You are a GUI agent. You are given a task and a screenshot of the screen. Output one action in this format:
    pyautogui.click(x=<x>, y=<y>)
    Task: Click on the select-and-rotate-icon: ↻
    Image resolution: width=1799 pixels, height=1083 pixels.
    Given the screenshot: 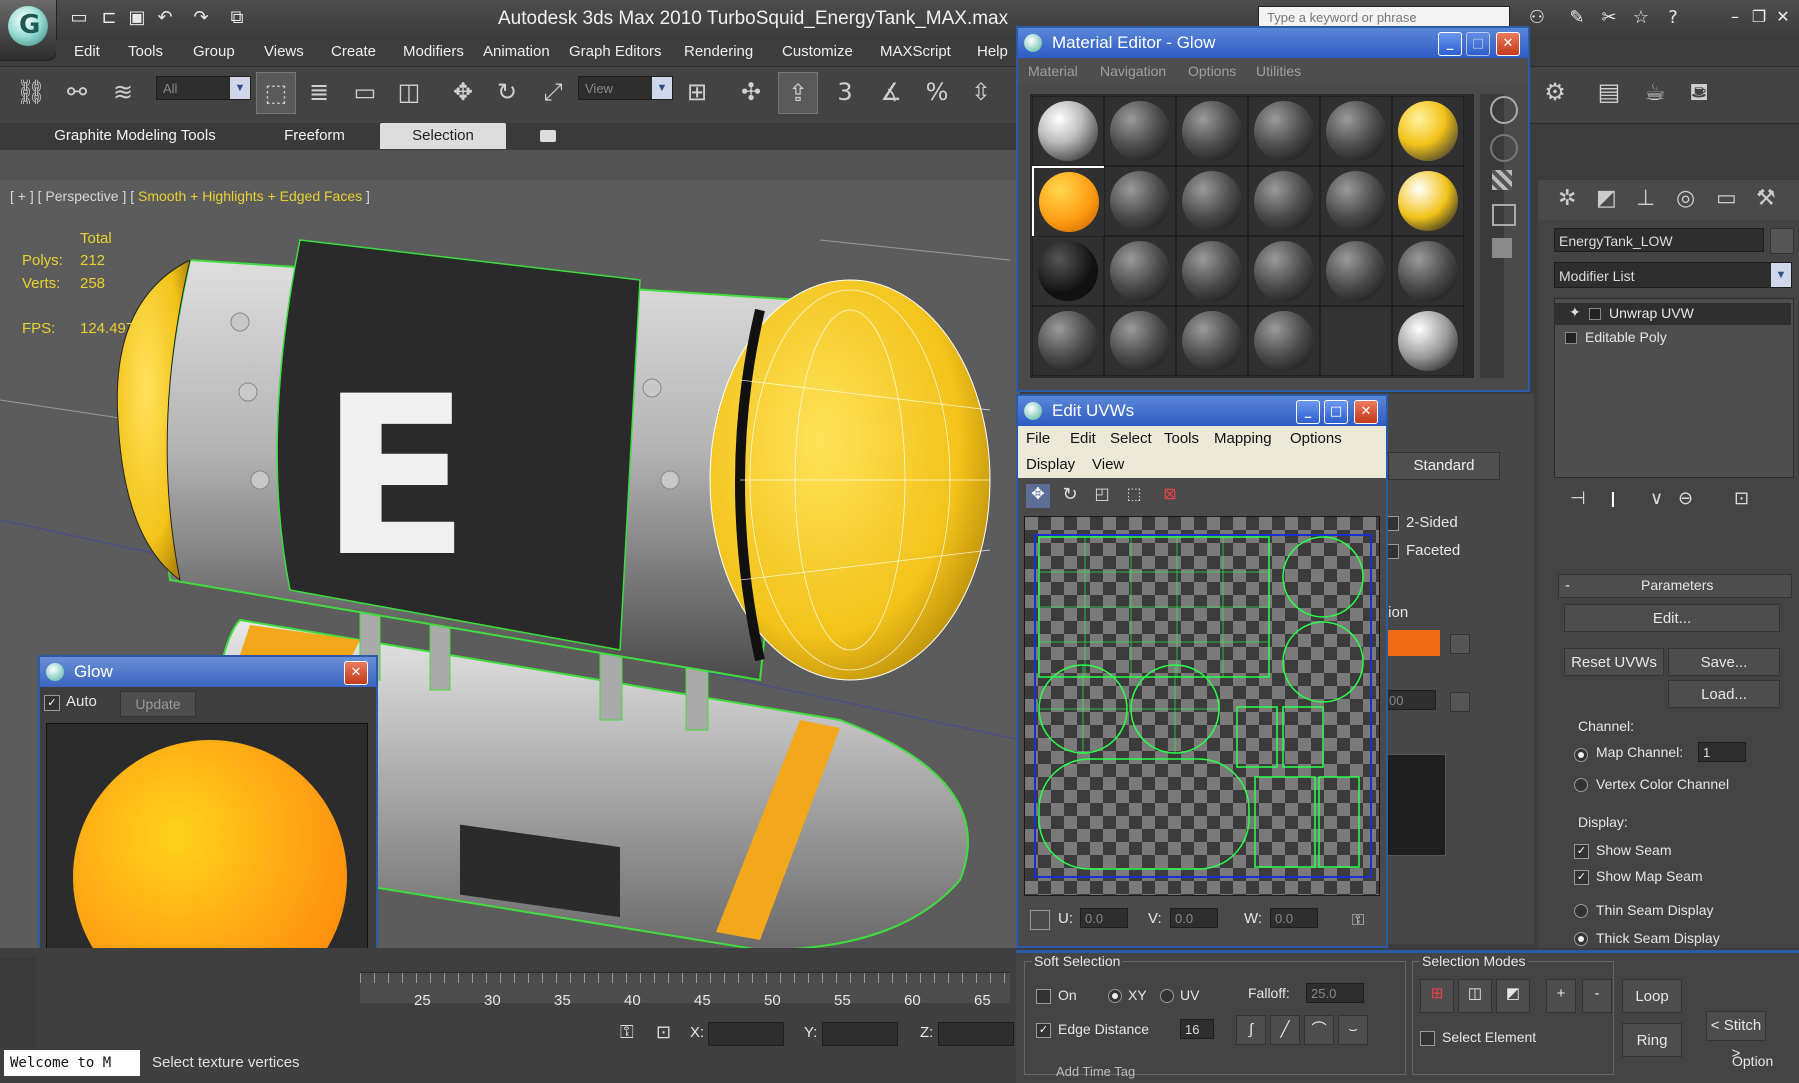 What is the action you would take?
    pyautogui.click(x=507, y=92)
    